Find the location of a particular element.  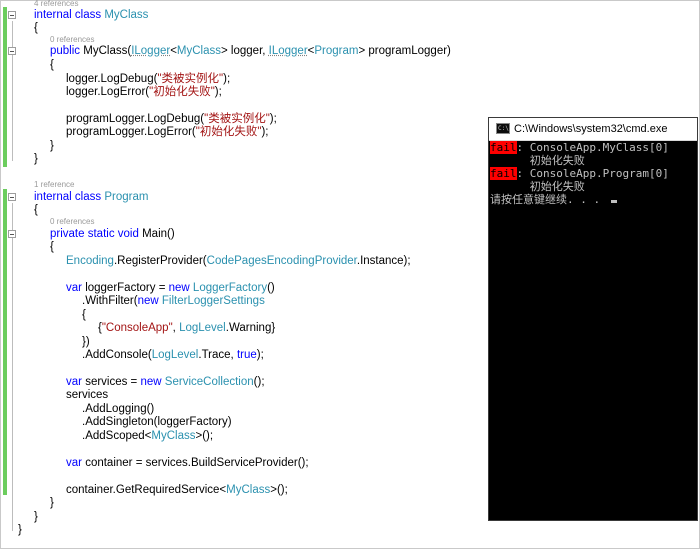

console-titlebar: C:\ C:\Windows\system32\cmd.exe is located at coordinates (593, 129).